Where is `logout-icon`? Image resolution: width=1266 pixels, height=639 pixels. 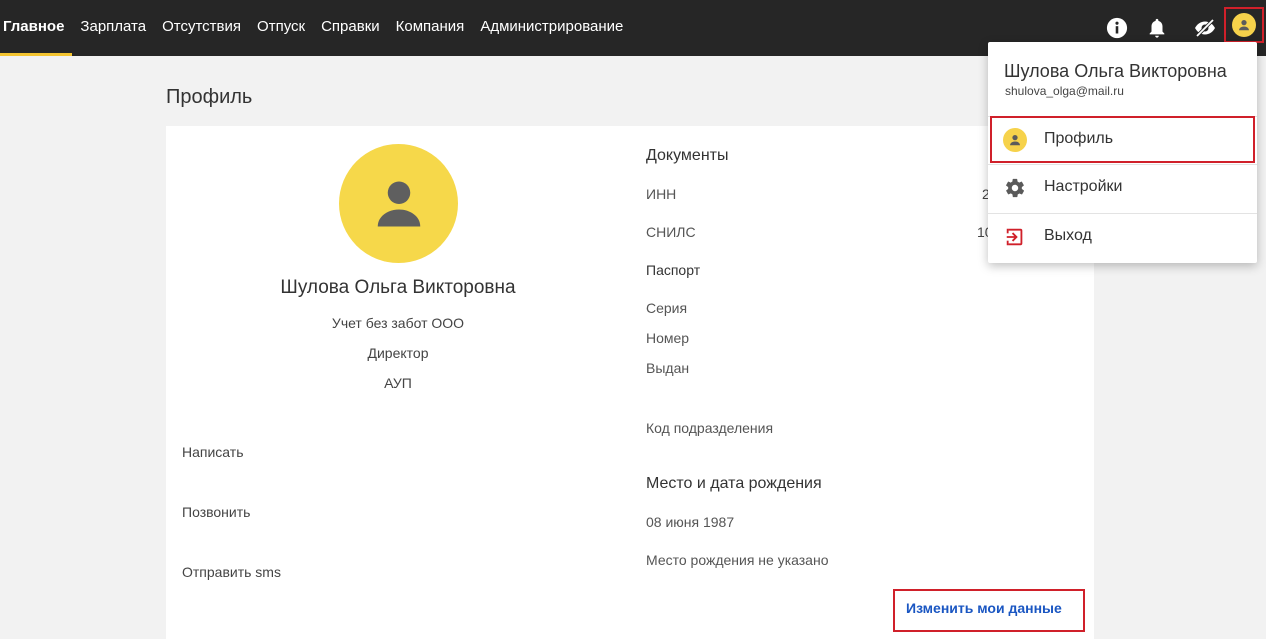 logout-icon is located at coordinates (1015, 237).